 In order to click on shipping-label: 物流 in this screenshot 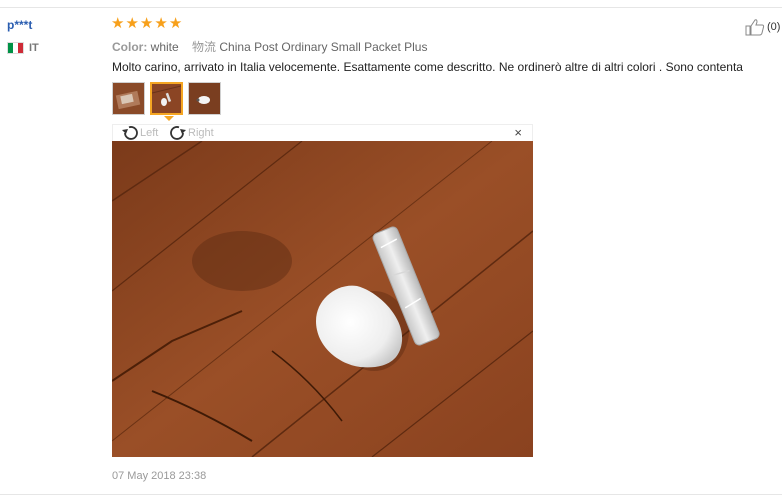, I will do `click(204, 47)`.